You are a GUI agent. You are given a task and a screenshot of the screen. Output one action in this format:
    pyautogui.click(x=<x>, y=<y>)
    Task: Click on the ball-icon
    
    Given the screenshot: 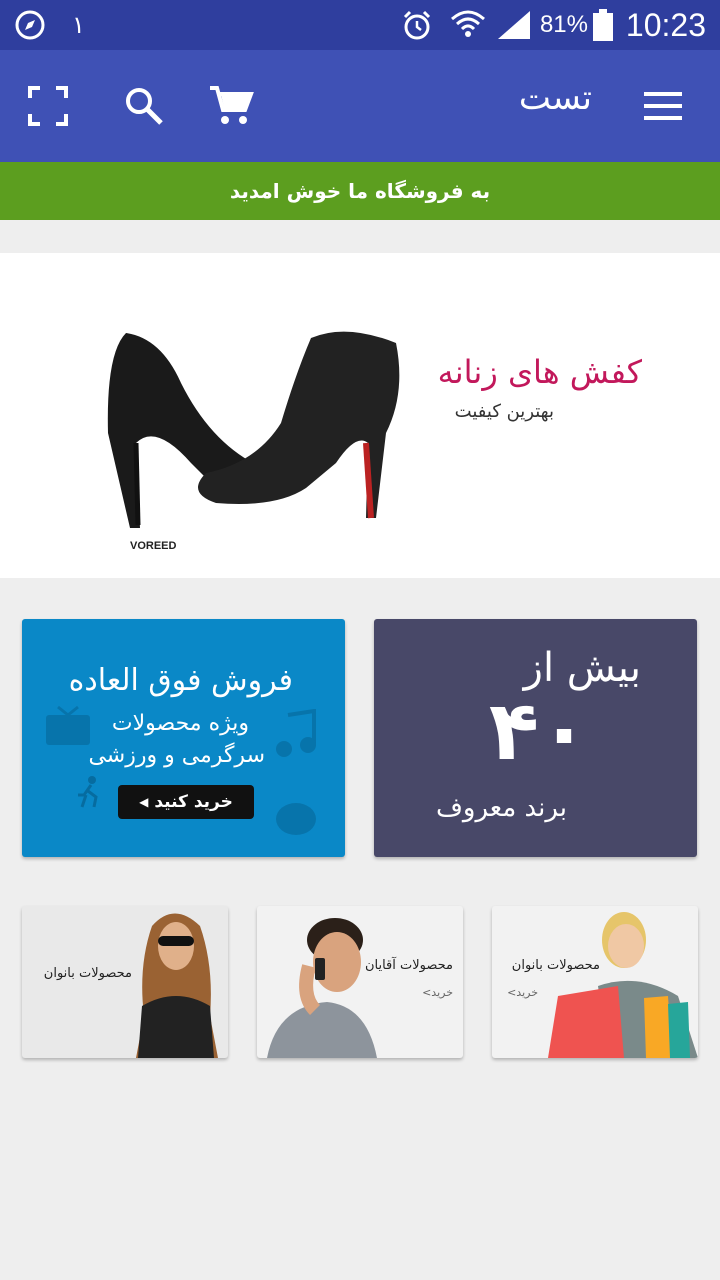 What is the action you would take?
    pyautogui.click(x=296, y=821)
    